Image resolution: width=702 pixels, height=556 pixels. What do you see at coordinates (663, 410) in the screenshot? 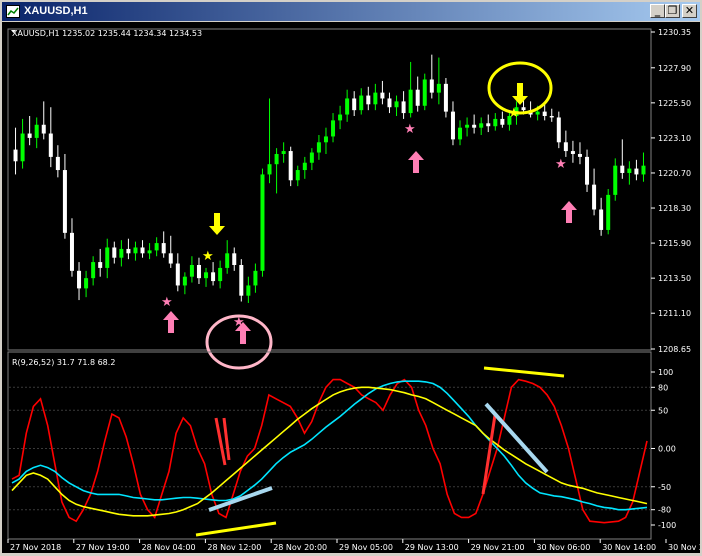
I see `indicator-tick-label: 50` at bounding box center [663, 410].